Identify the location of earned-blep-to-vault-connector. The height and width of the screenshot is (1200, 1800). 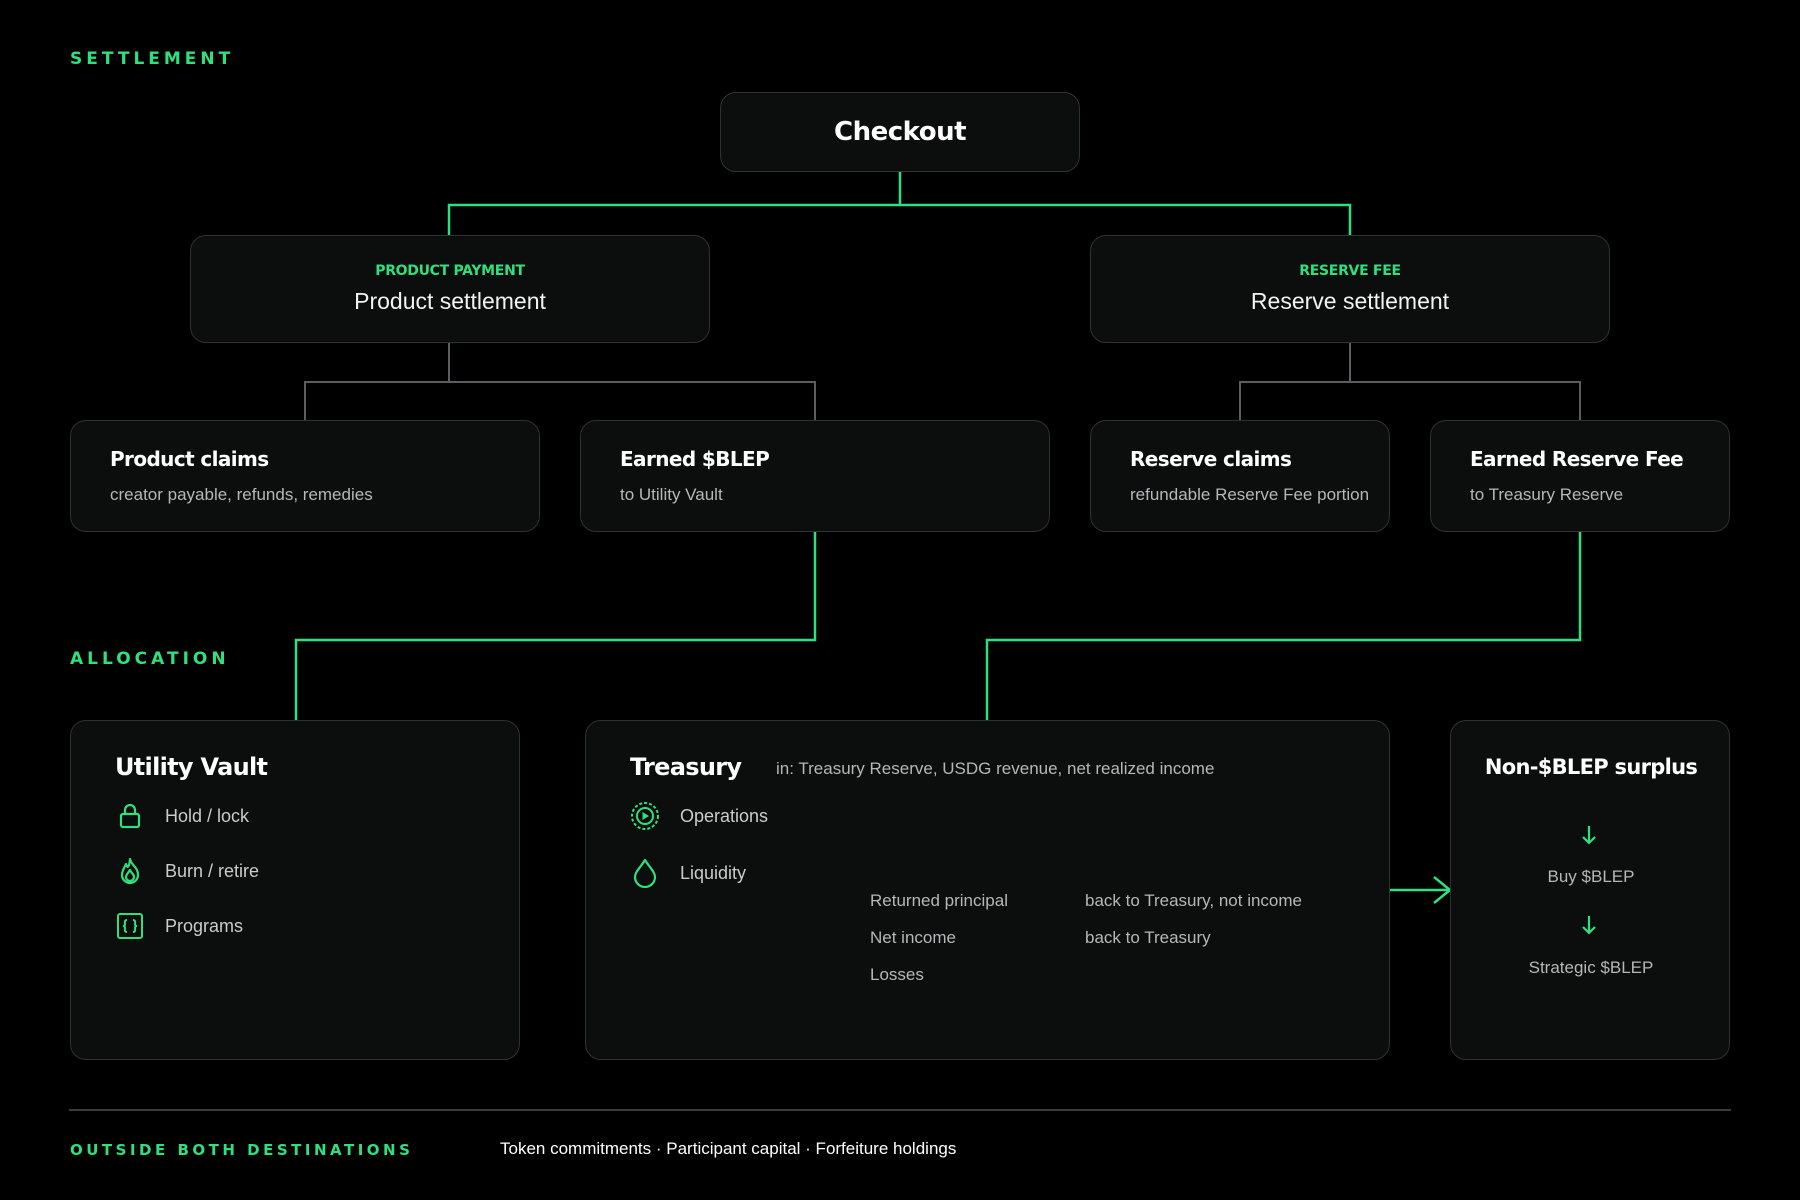
(555, 626).